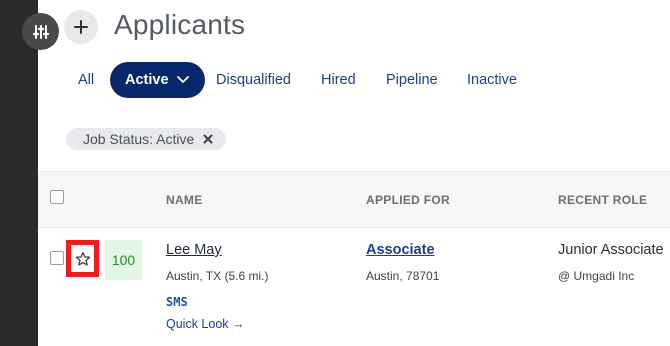 This screenshot has height=346, width=670. I want to click on close-icon, so click(208, 139).